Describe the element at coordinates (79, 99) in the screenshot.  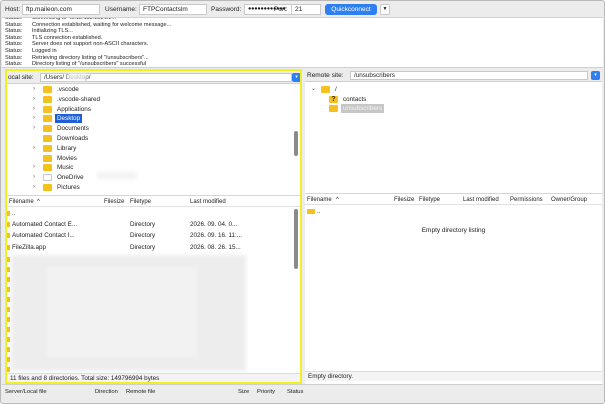
I see `tree-item-label: .vscode-shared` at that location.